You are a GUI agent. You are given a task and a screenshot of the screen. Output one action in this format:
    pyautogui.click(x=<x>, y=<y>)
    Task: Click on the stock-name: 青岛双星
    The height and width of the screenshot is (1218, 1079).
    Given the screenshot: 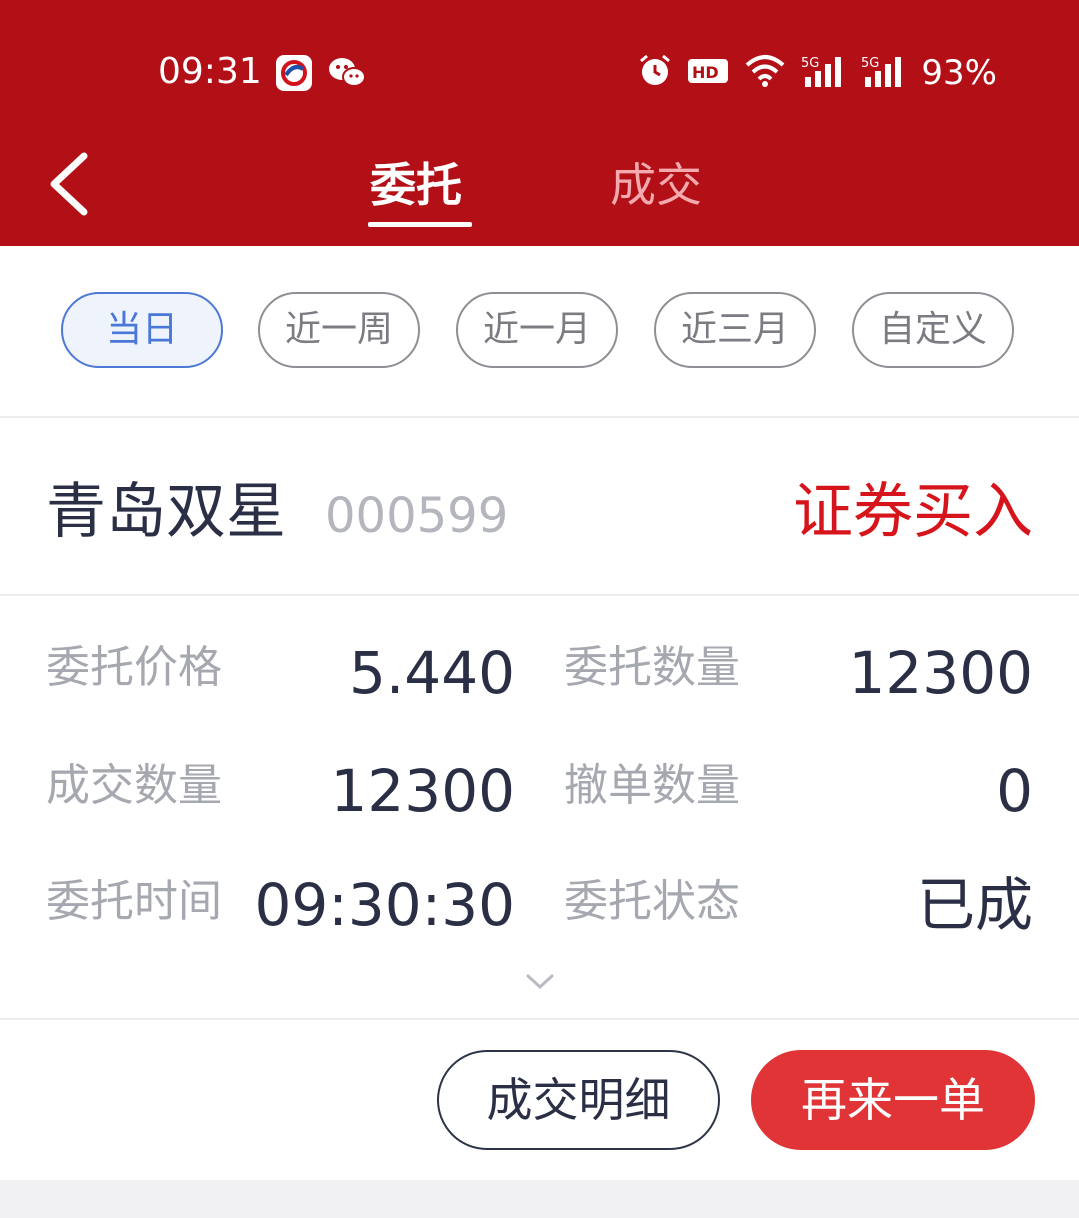 What is the action you would take?
    pyautogui.click(x=166, y=512)
    